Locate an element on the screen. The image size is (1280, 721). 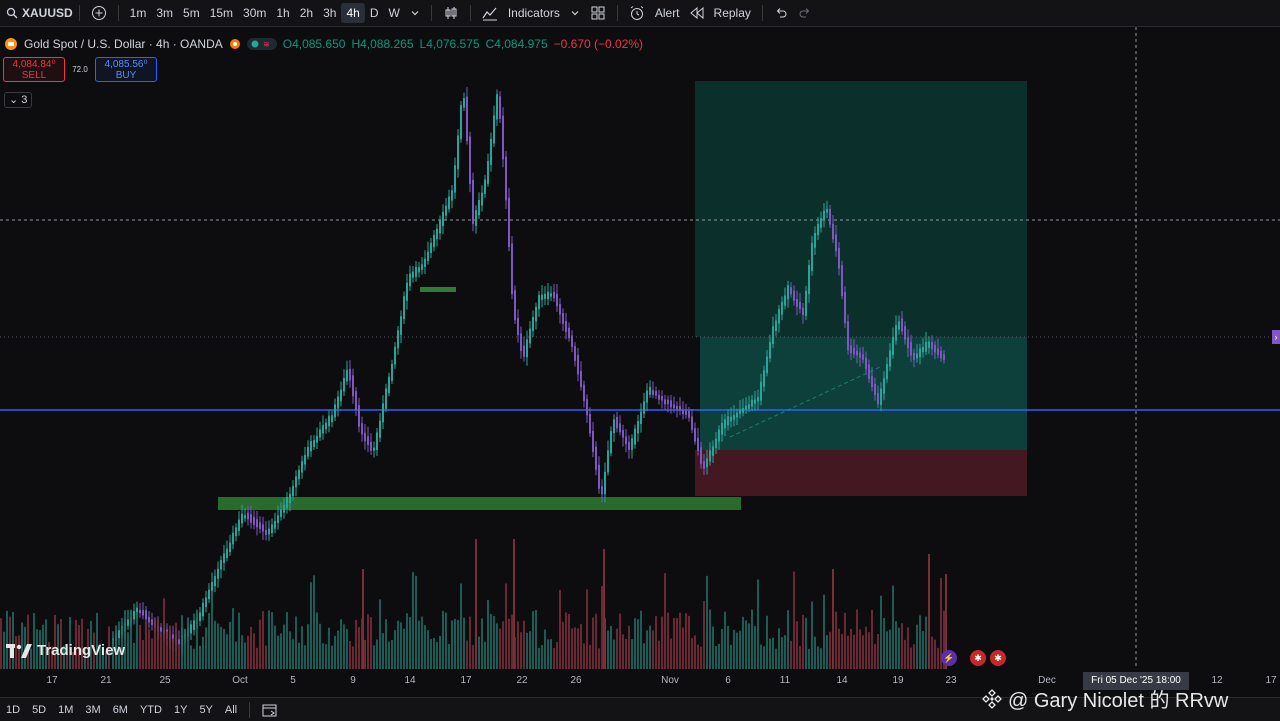
interval-2h: 2h is located at coordinates (306, 13).